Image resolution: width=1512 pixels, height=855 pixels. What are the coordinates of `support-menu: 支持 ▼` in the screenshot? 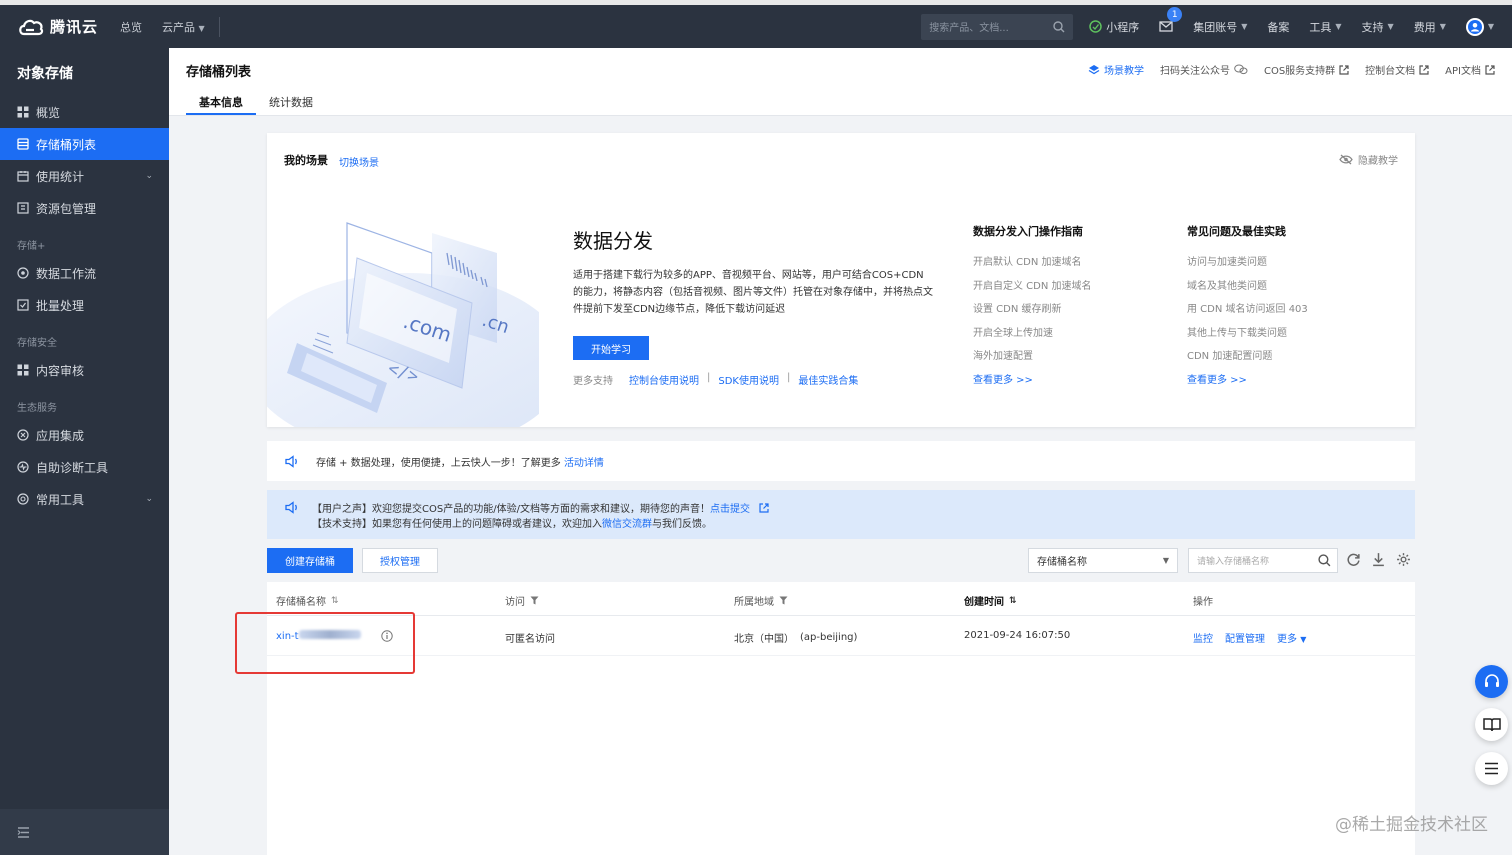 It's located at (1378, 27).